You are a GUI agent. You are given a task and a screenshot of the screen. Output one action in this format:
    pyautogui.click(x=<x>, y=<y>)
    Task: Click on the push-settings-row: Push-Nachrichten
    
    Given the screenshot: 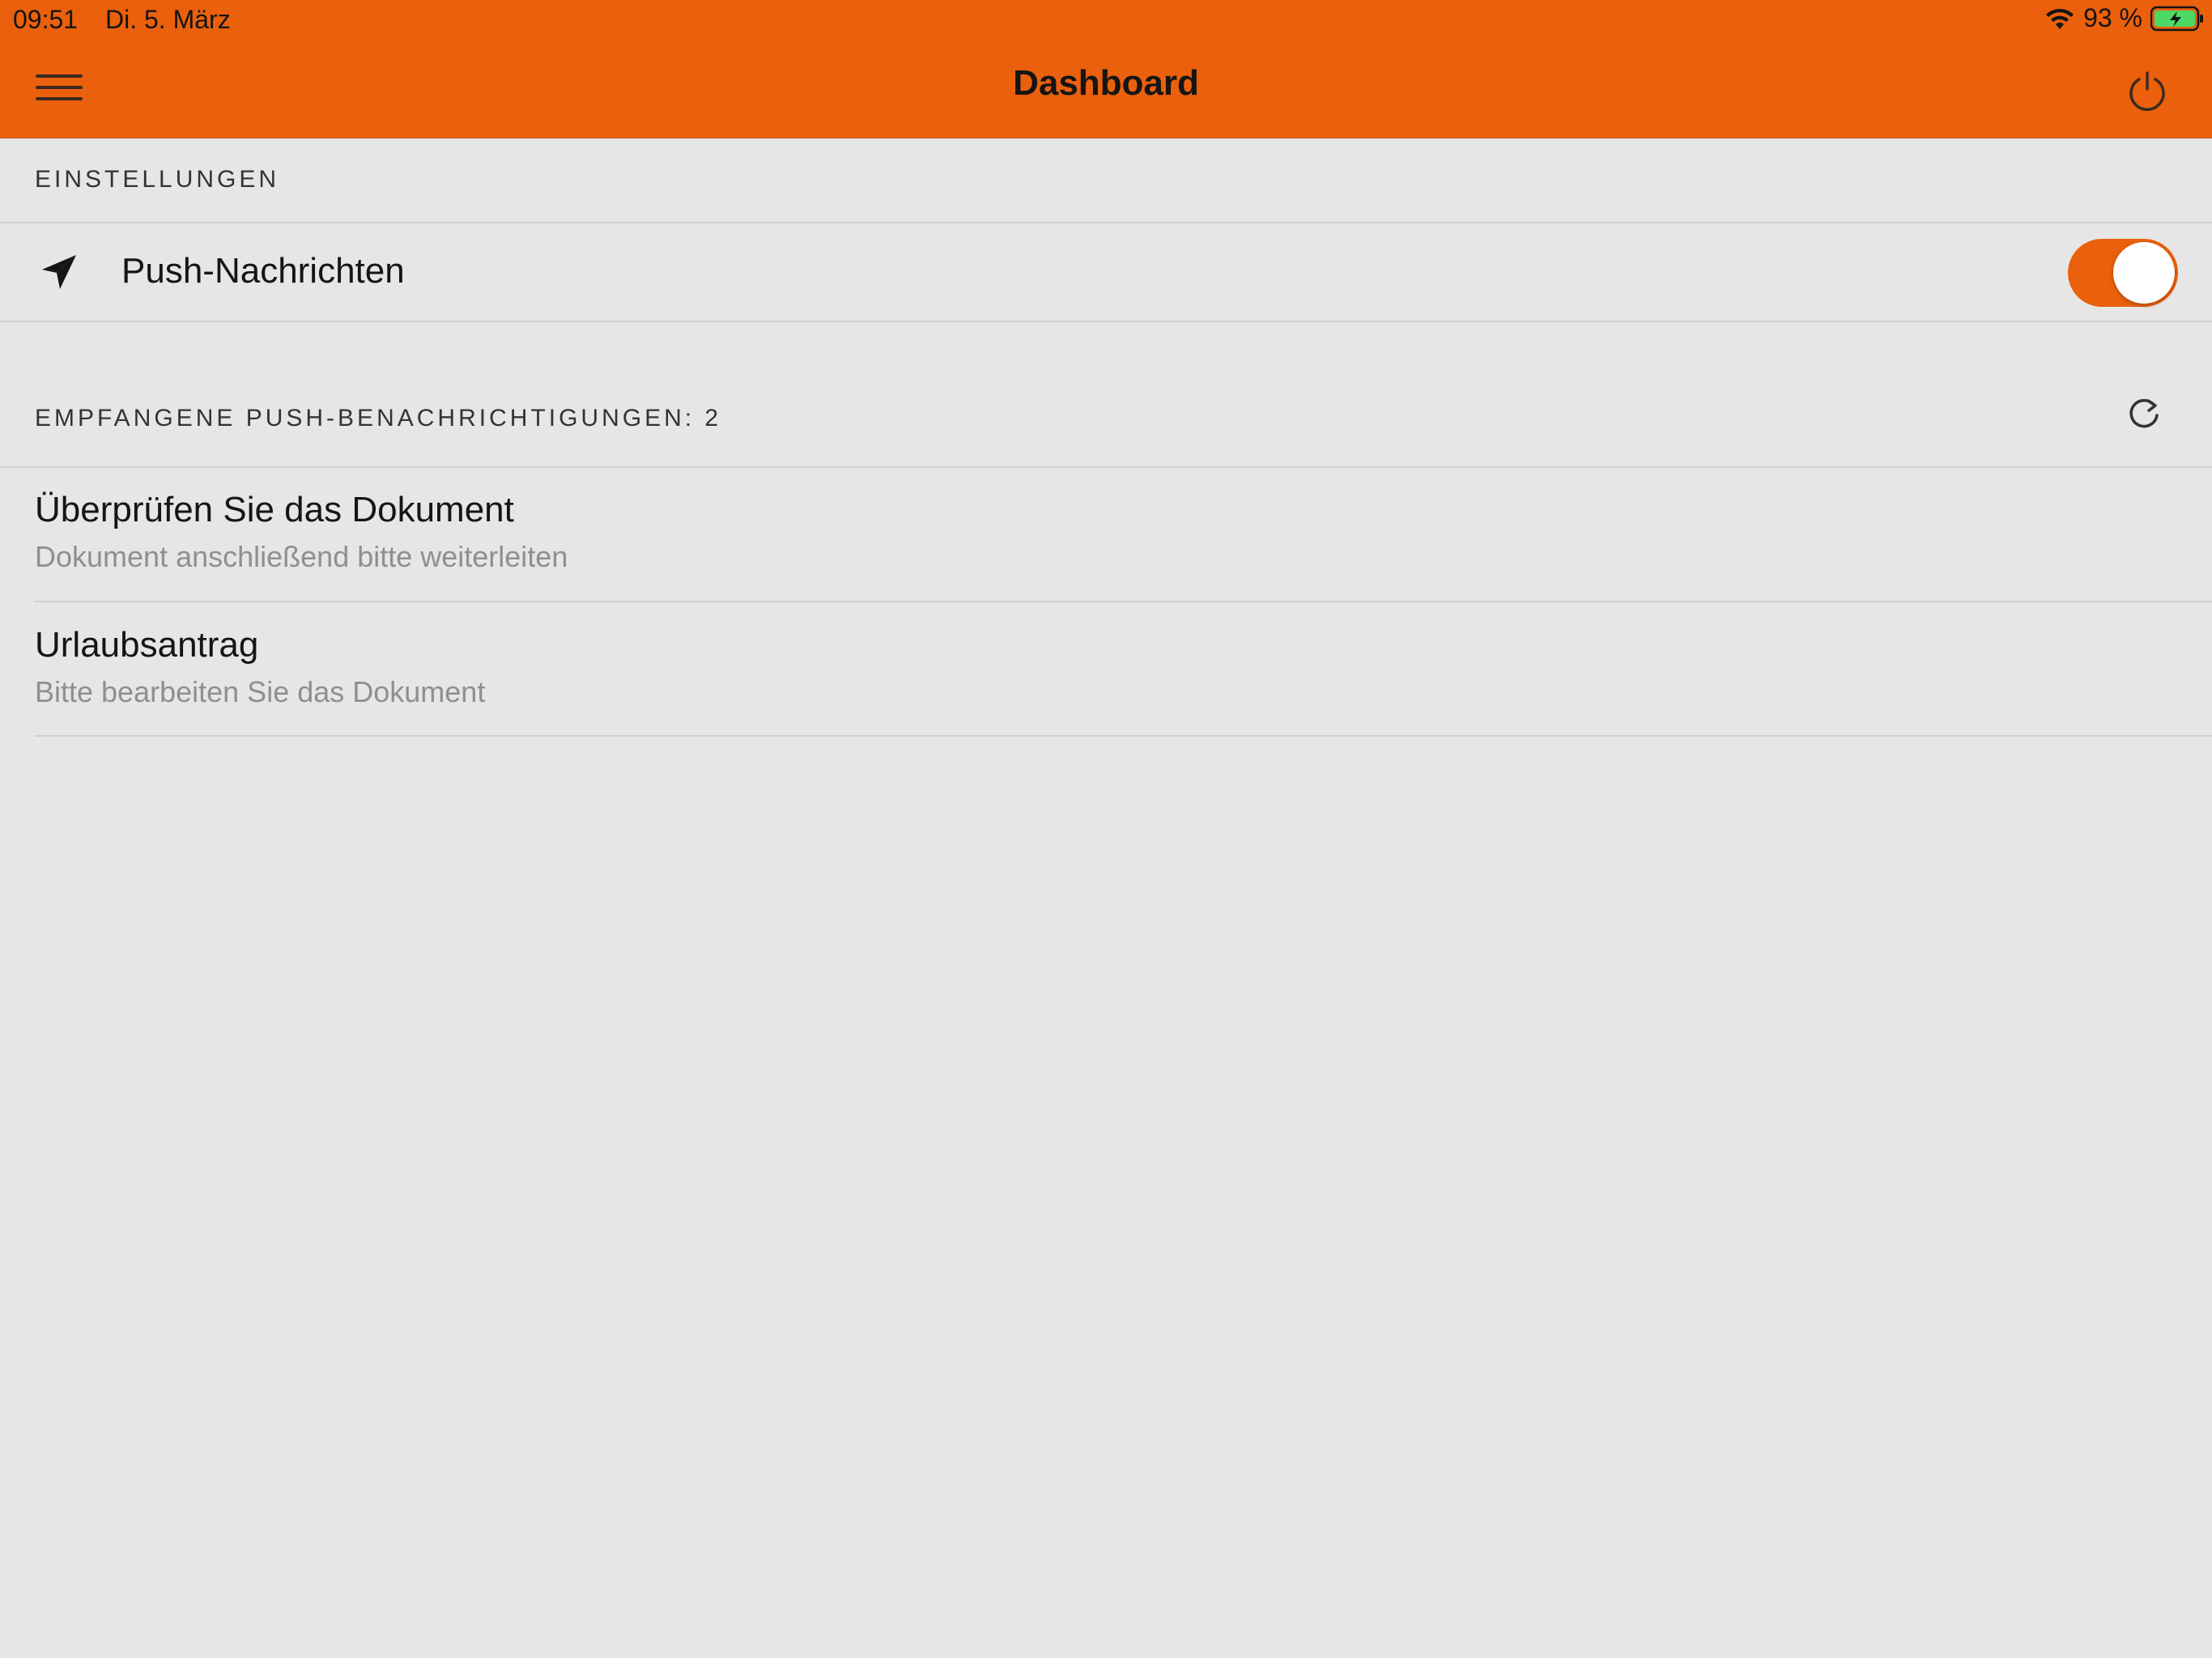 What is the action you would take?
    pyautogui.click(x=1106, y=272)
    